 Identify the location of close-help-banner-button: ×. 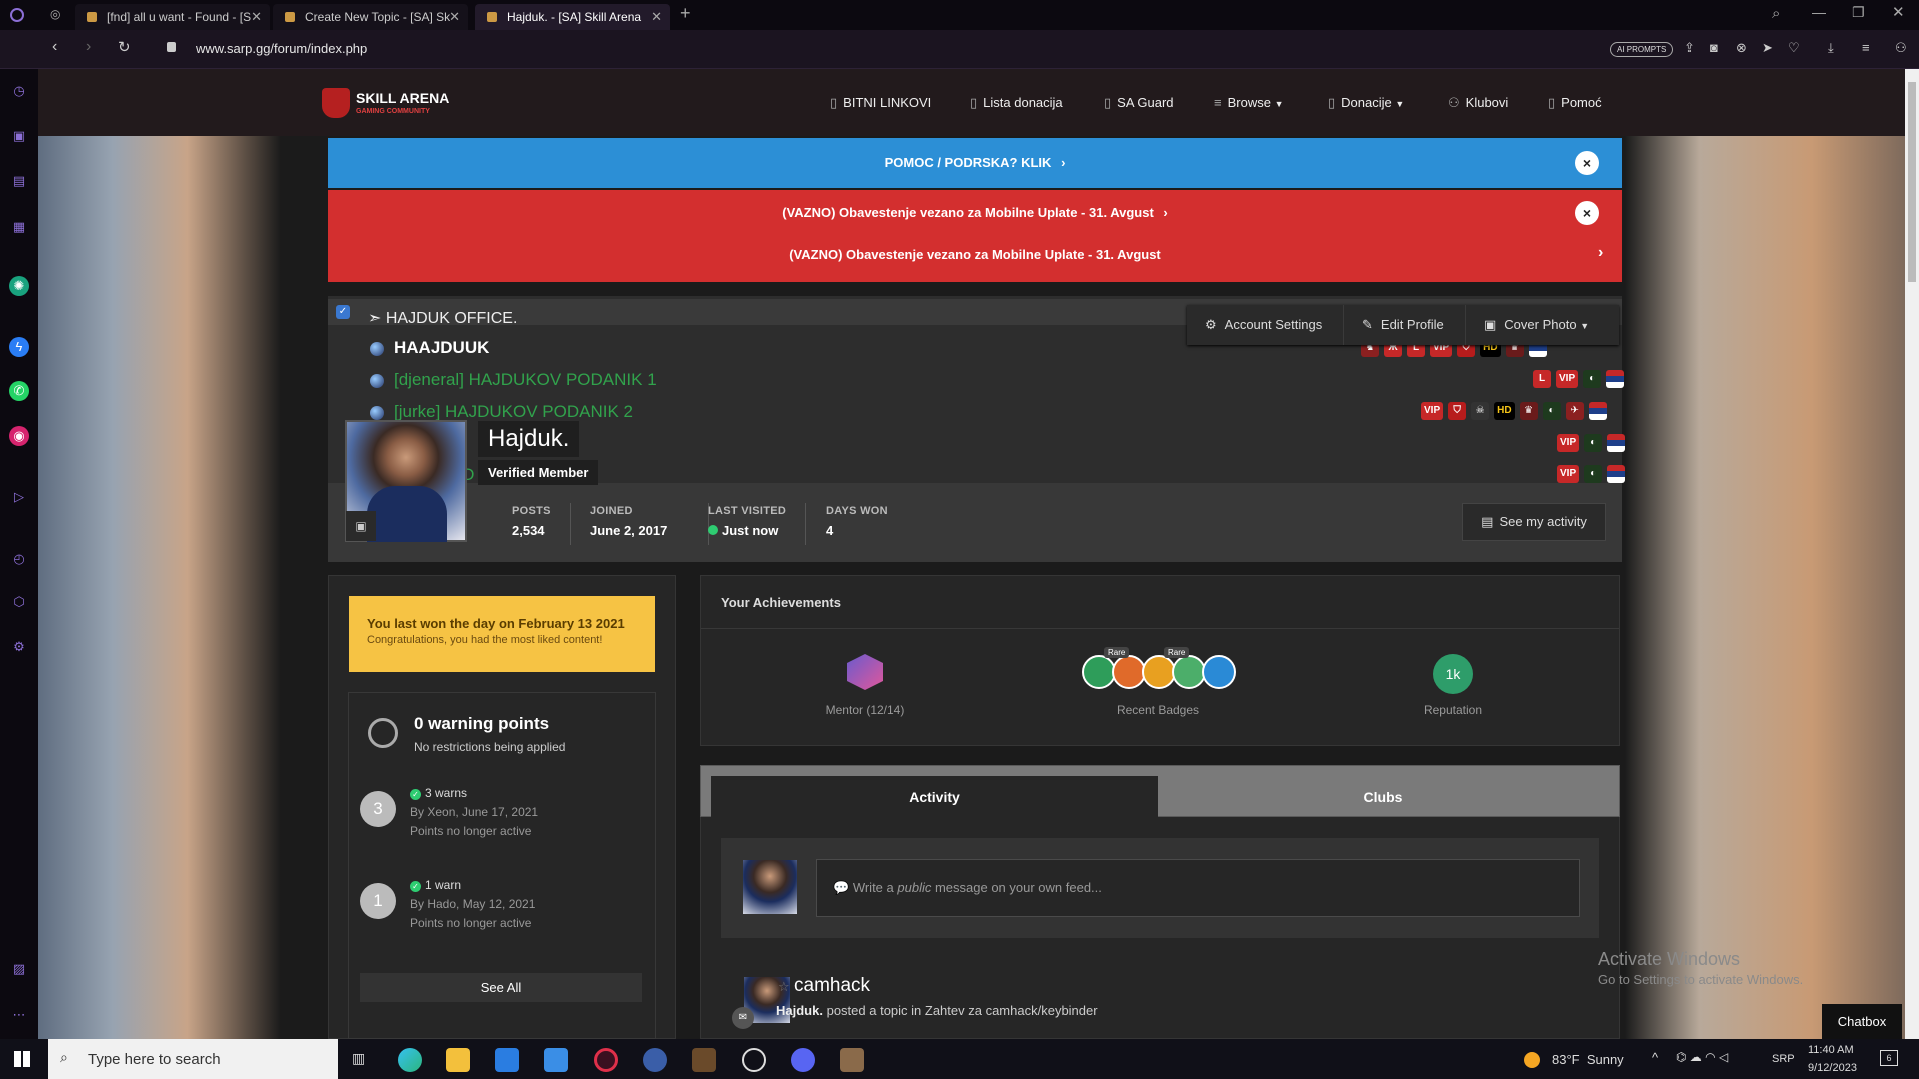
(1587, 163).